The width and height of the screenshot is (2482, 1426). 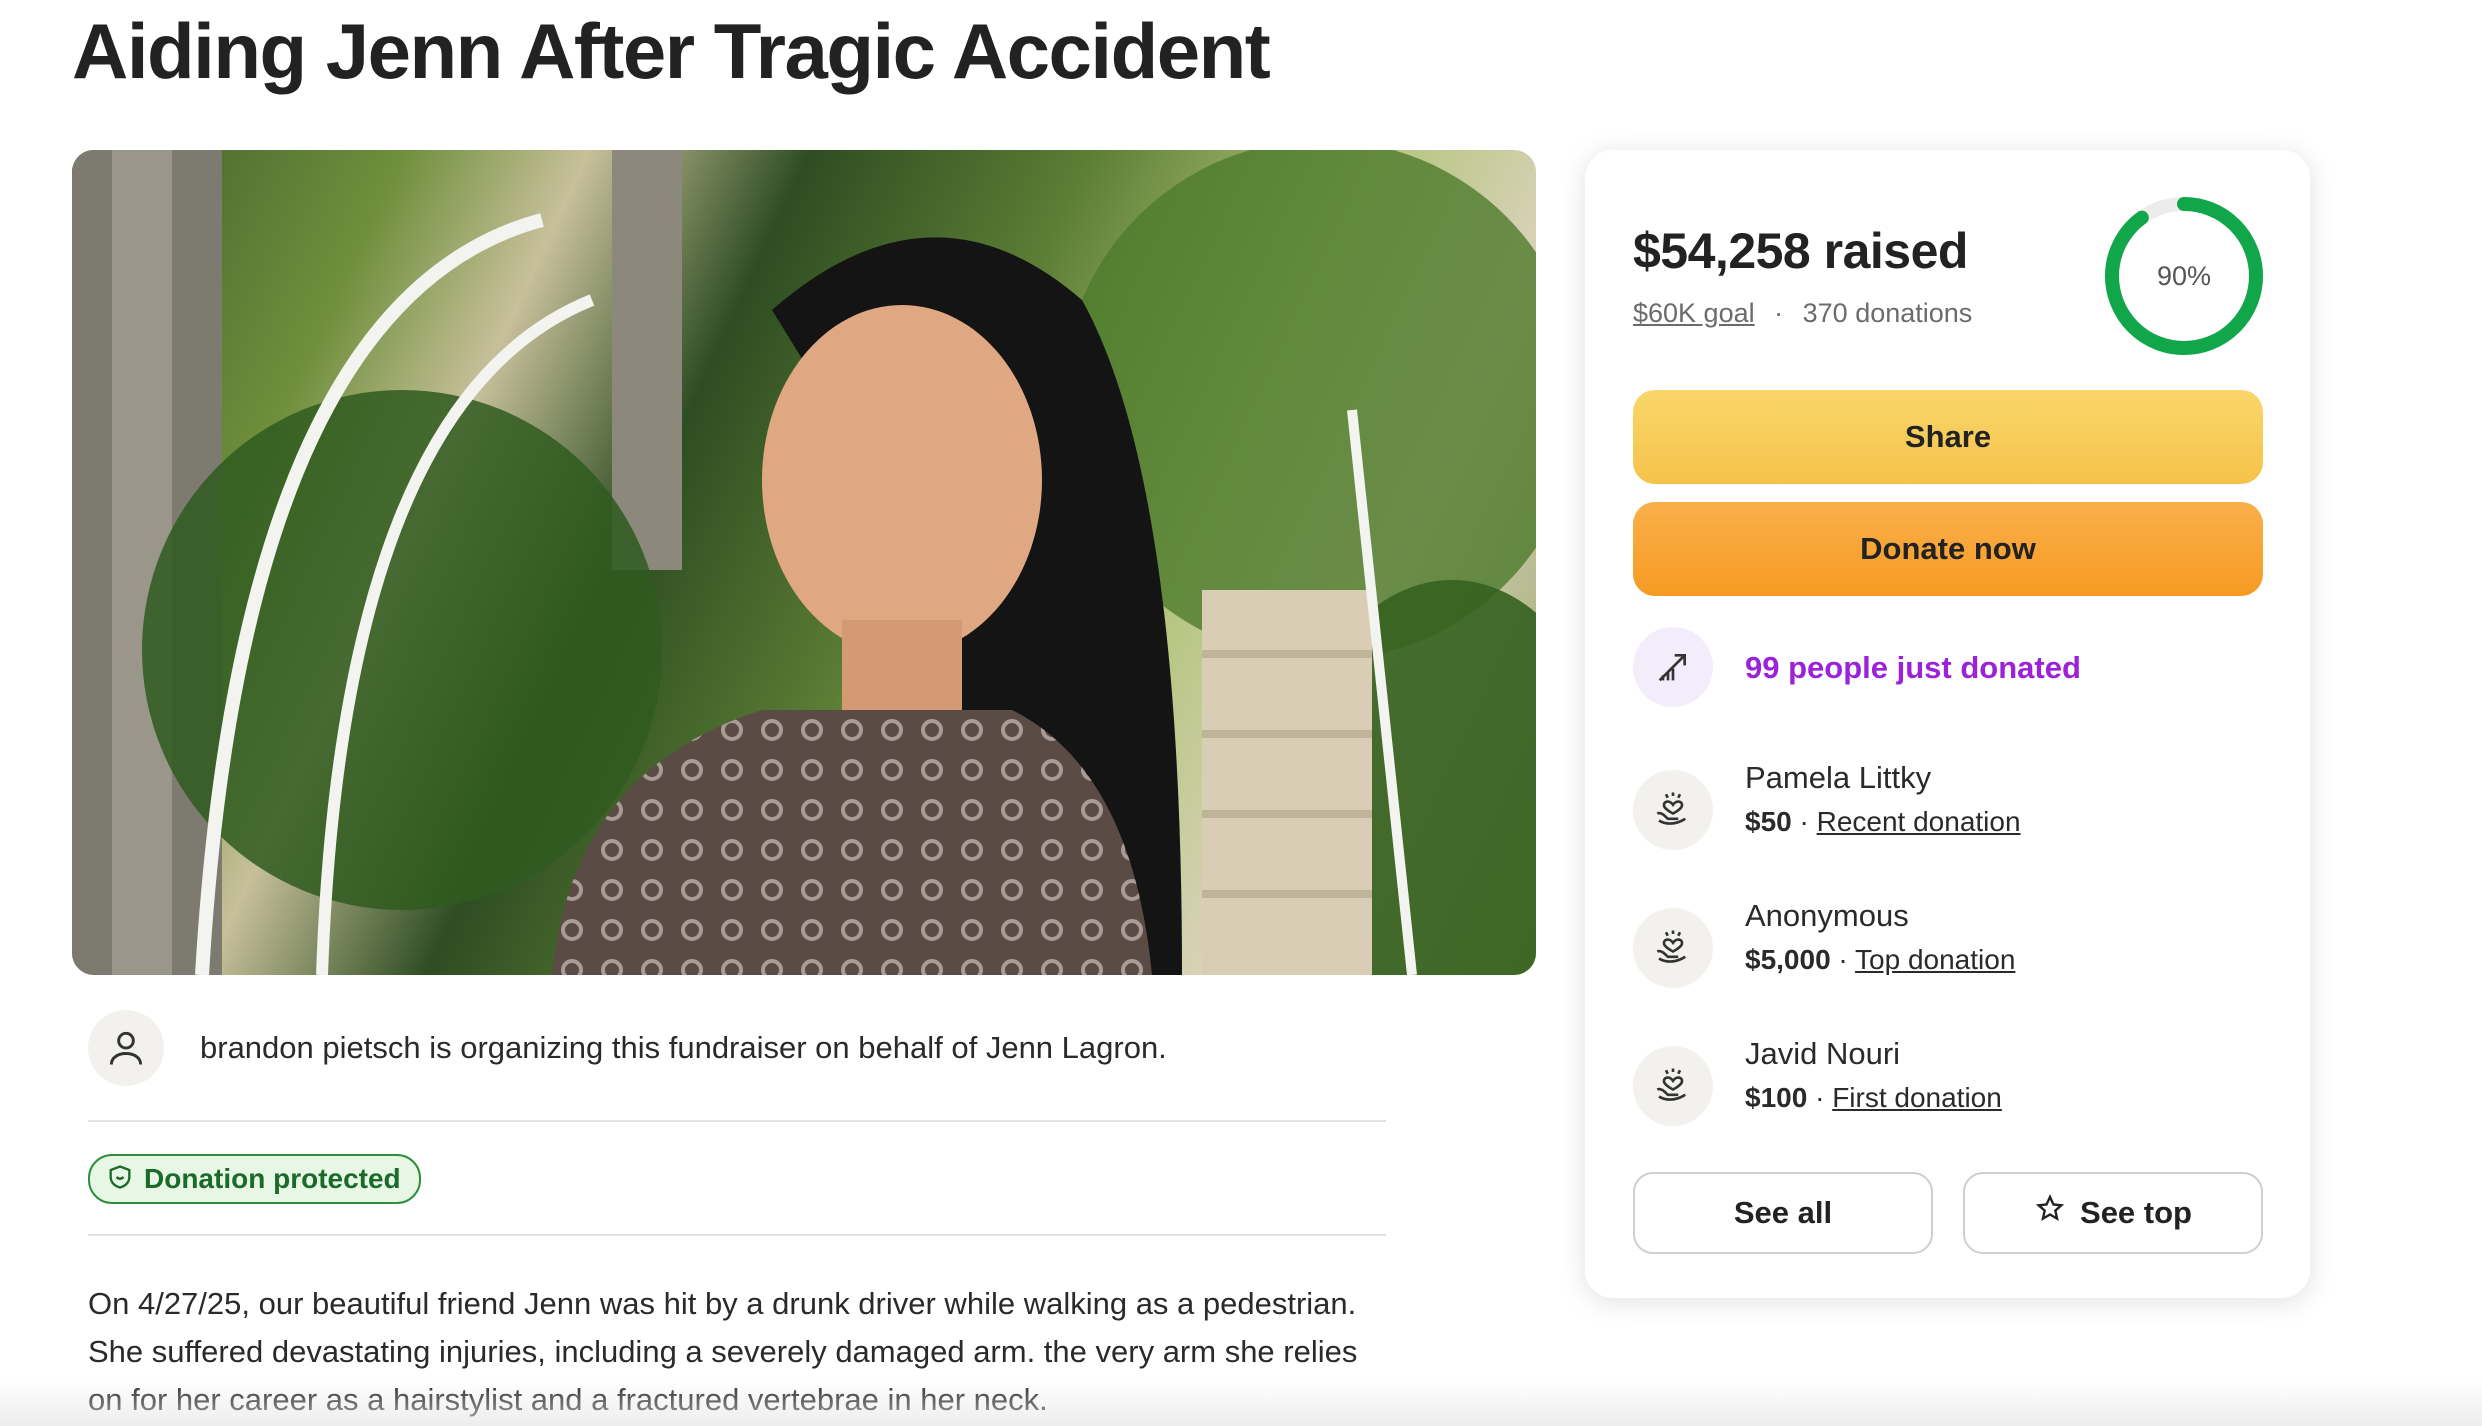 What do you see at coordinates (1776, 1097) in the screenshot?
I see `donor-amount: $100` at bounding box center [1776, 1097].